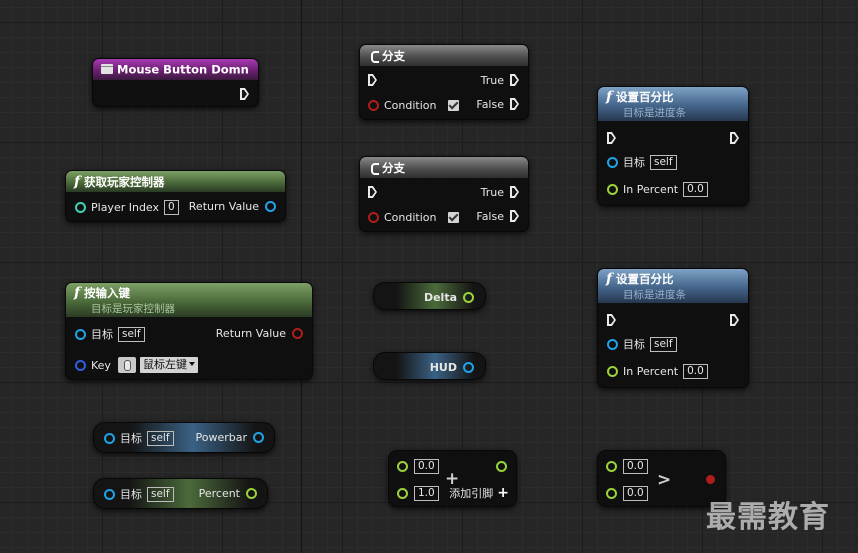 The width and height of the screenshot is (858, 553). What do you see at coordinates (471, 493) in the screenshot?
I see `add-pin-label: 添加引脚` at bounding box center [471, 493].